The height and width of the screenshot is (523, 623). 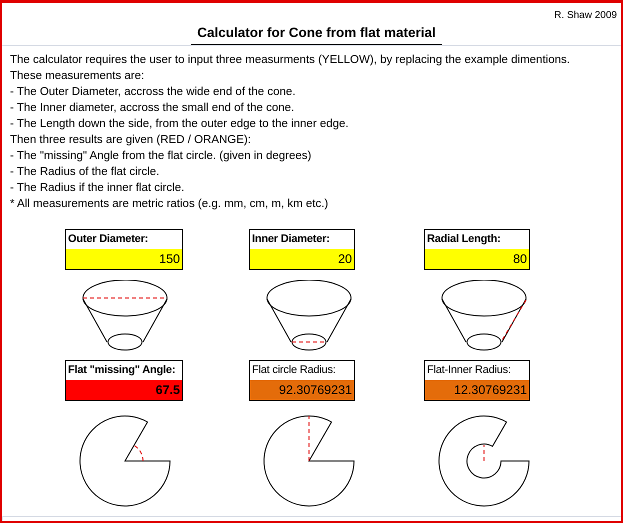 I want to click on result-value: 67.5, so click(x=124, y=390).